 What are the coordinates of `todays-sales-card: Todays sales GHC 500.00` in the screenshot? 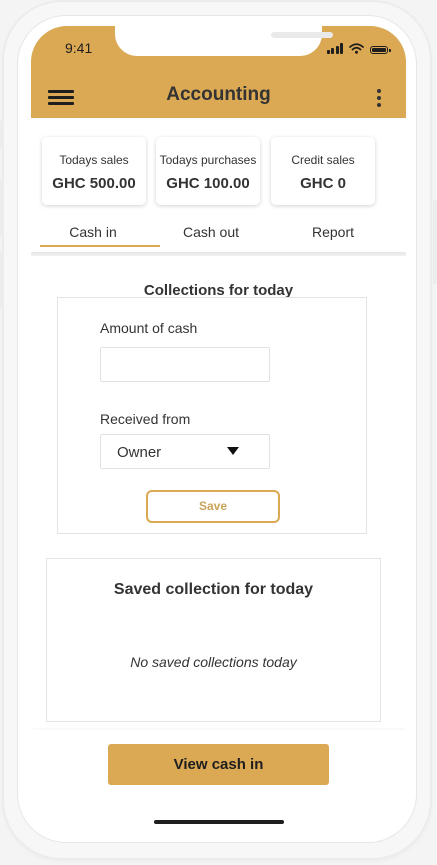 It's located at (94, 171).